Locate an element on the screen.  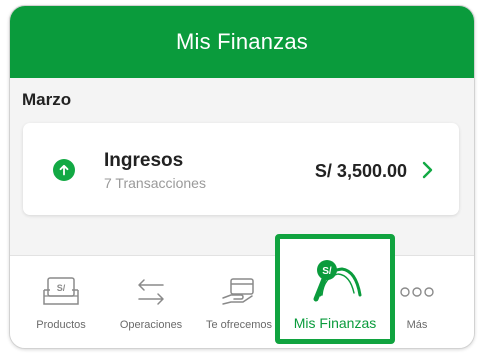
tab-label: Mis Finanzas is located at coordinates (335, 323).